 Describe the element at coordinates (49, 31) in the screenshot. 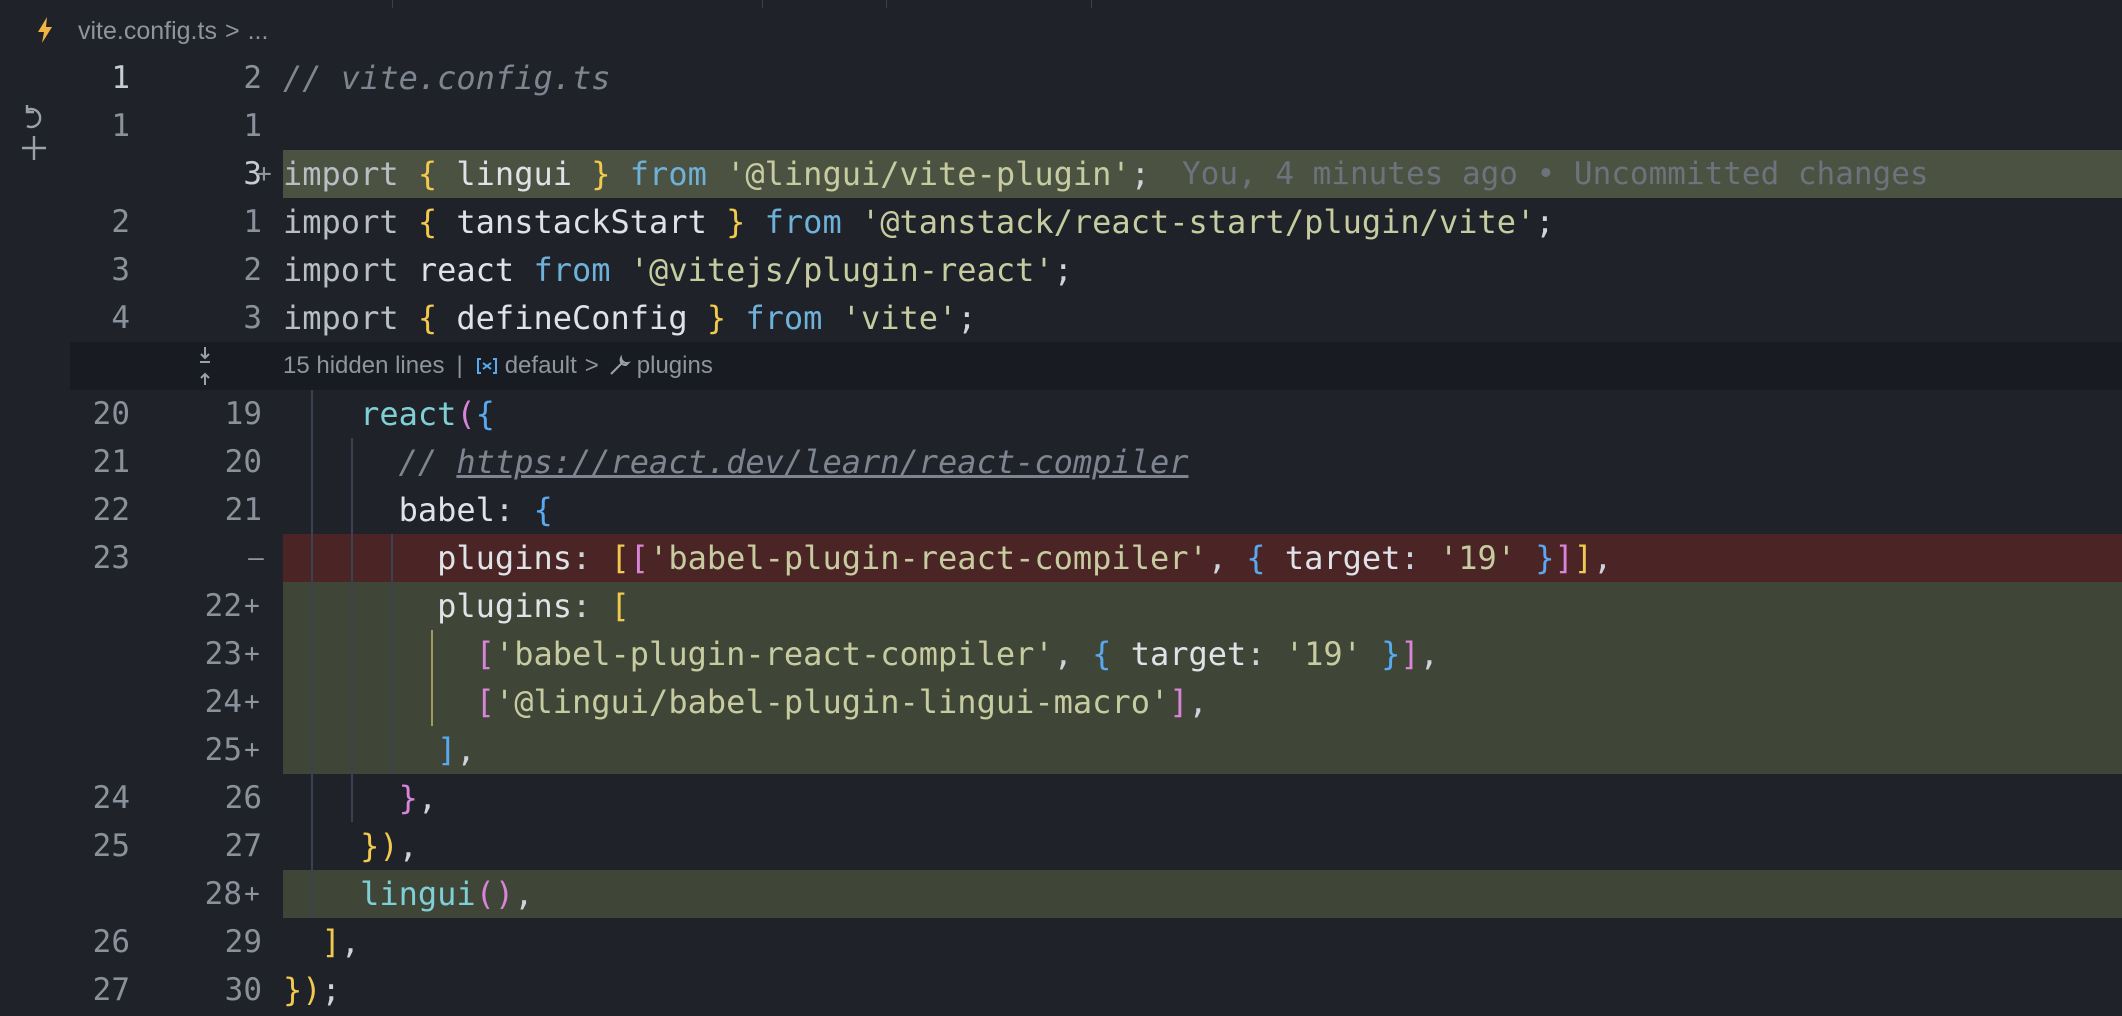

I see `vite-file-icon` at that location.